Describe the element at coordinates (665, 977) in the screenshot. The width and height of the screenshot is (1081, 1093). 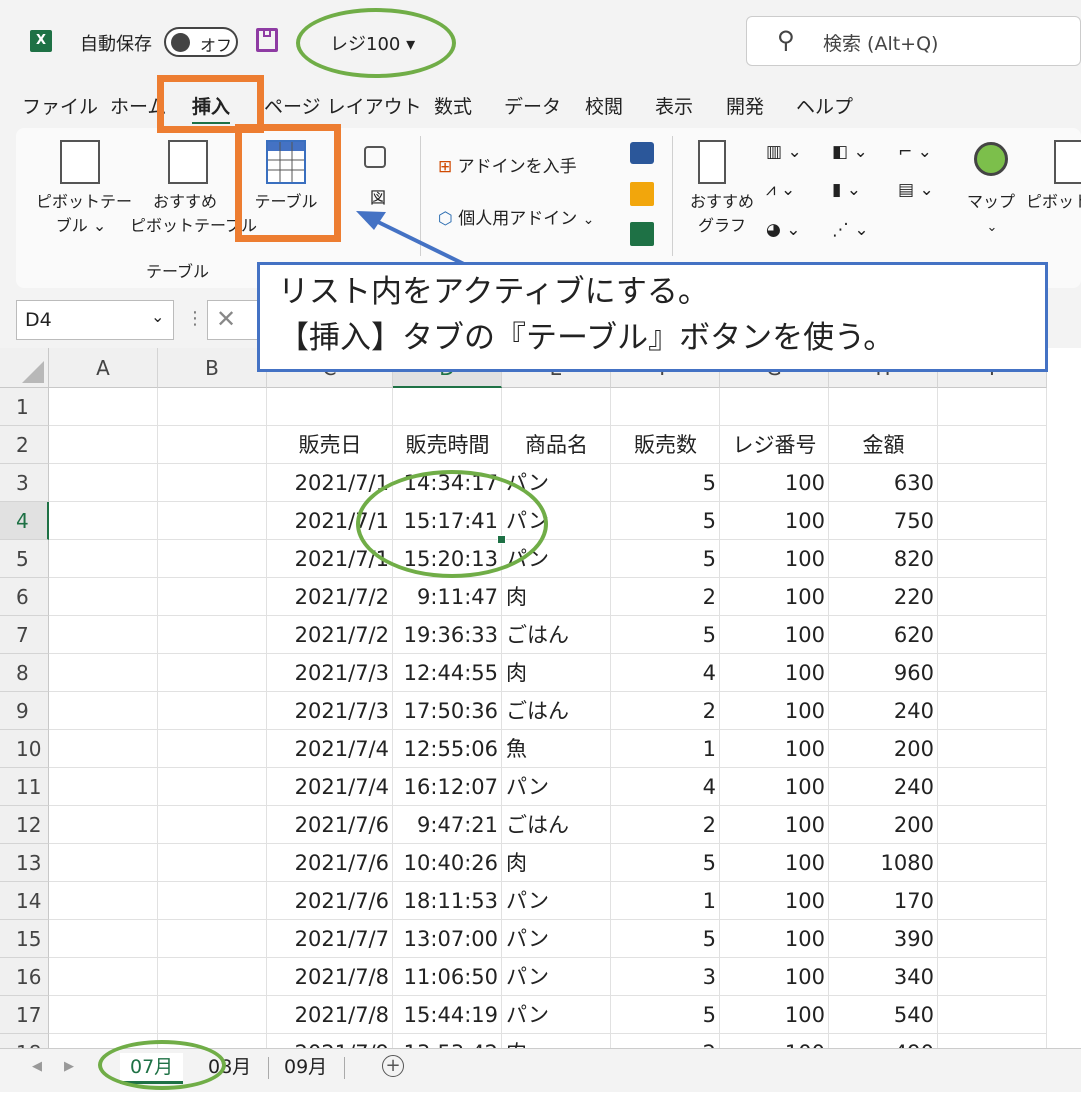
I see `table-cell: 3` at that location.